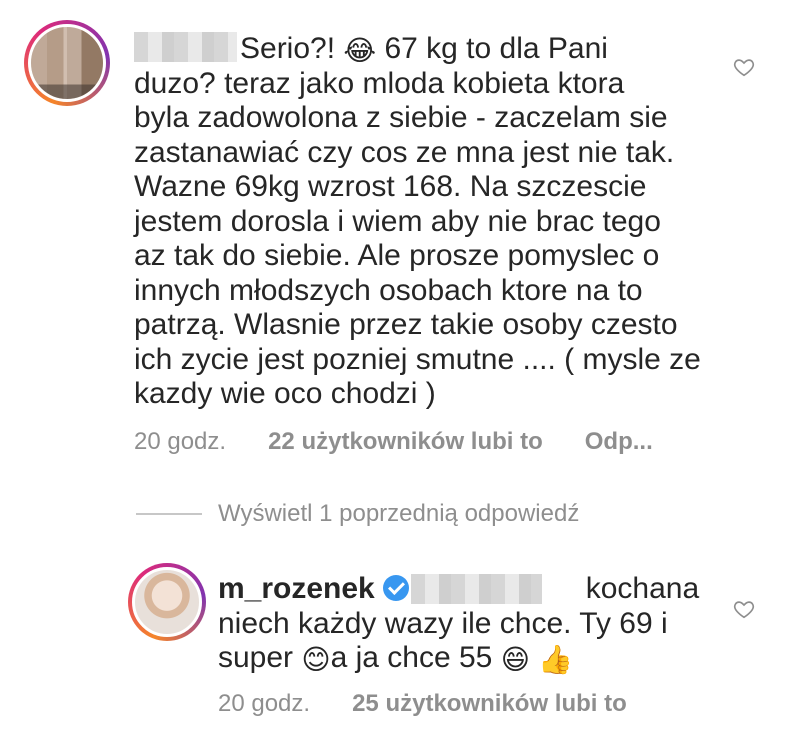  I want to click on grinning-emoji: 😄, so click(515, 659).